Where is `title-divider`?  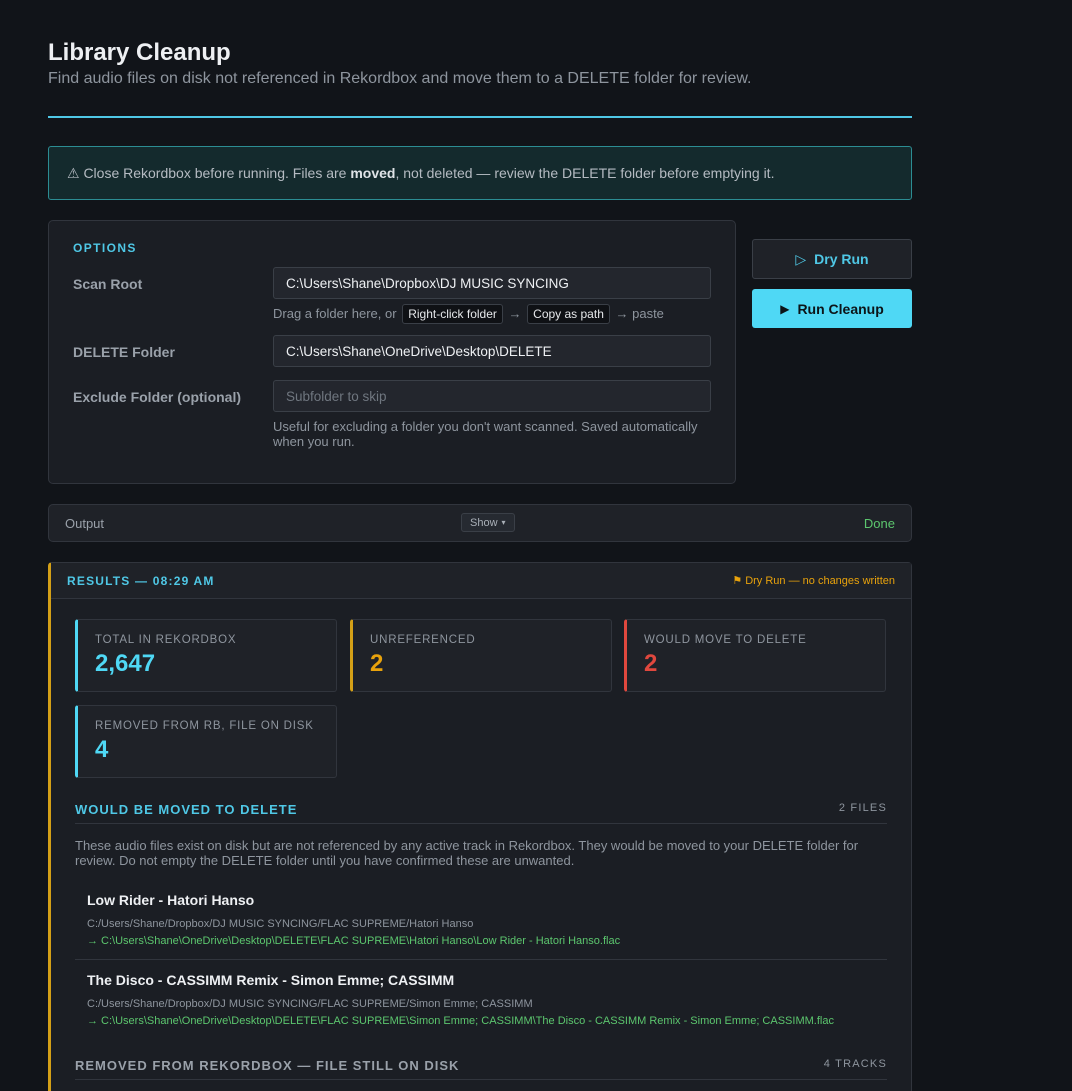 title-divider is located at coordinates (480, 117).